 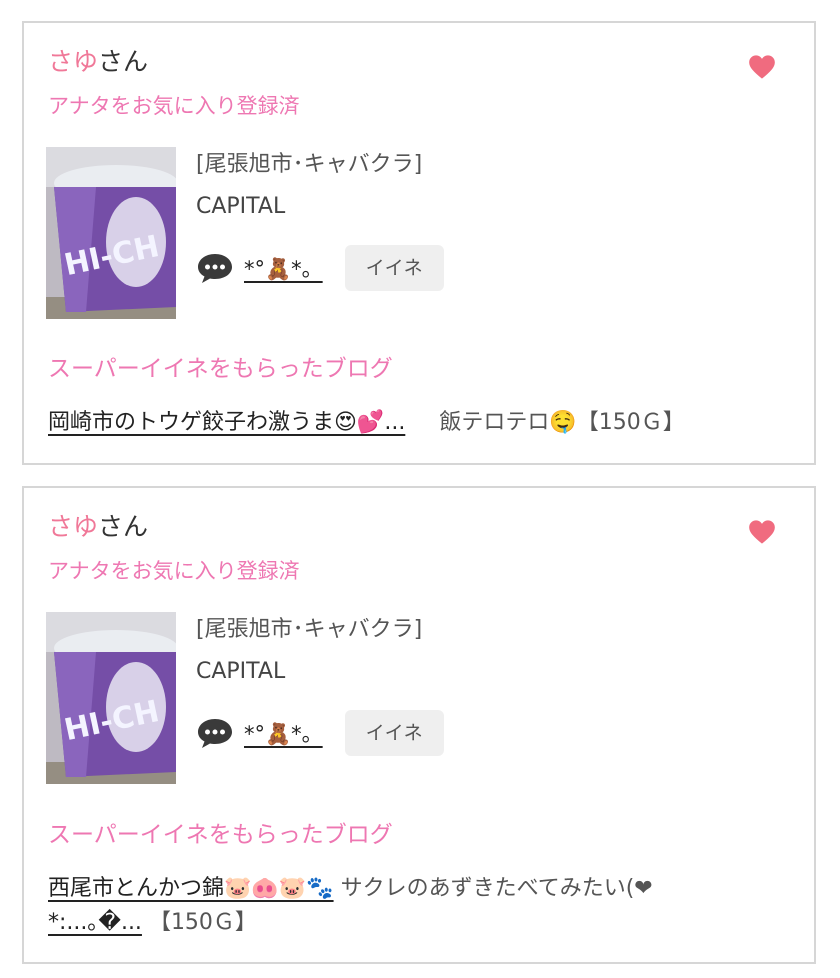 What do you see at coordinates (421, 423) in the screenshot?
I see `blog-entry: 岡崎市のトウゲ餃子わ激うま😍💕... 飯テロテロ🤤【150Ｇ】` at bounding box center [421, 423].